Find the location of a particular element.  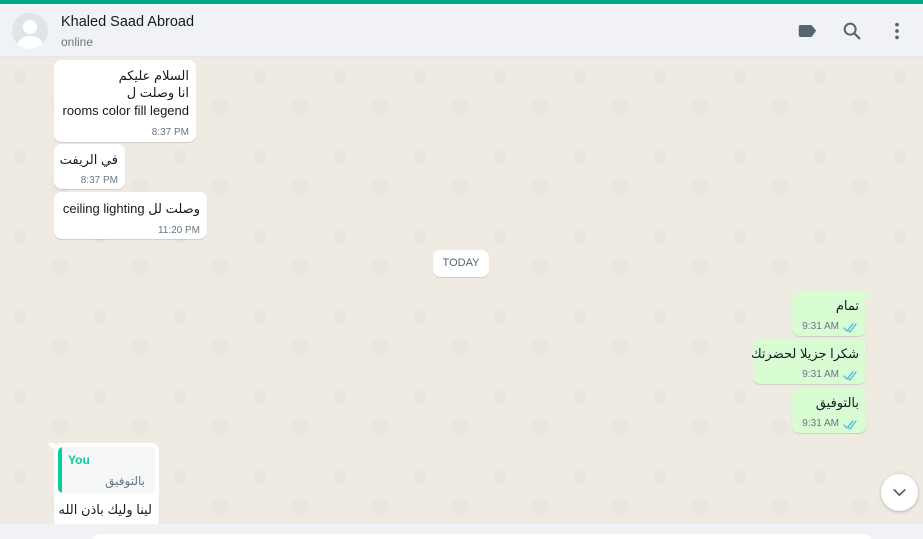

message-time: 11:20 PM is located at coordinates (178, 230).